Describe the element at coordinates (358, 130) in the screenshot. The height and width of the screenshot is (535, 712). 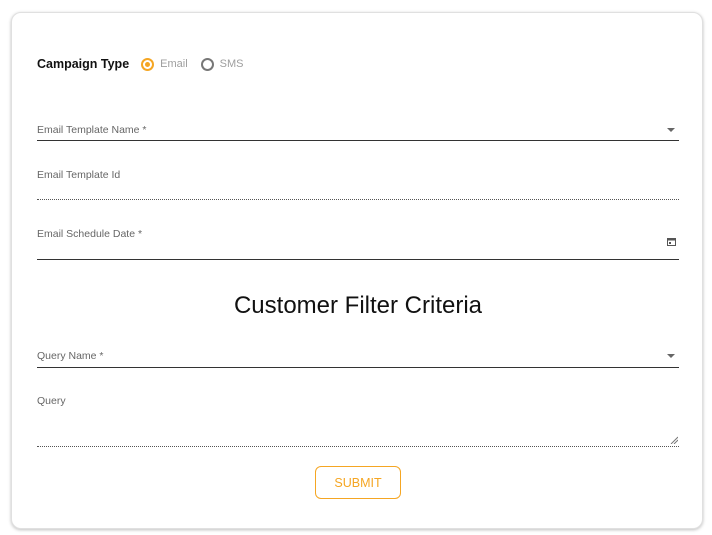
I see `email-template-name-select: Email Template Name *` at that location.